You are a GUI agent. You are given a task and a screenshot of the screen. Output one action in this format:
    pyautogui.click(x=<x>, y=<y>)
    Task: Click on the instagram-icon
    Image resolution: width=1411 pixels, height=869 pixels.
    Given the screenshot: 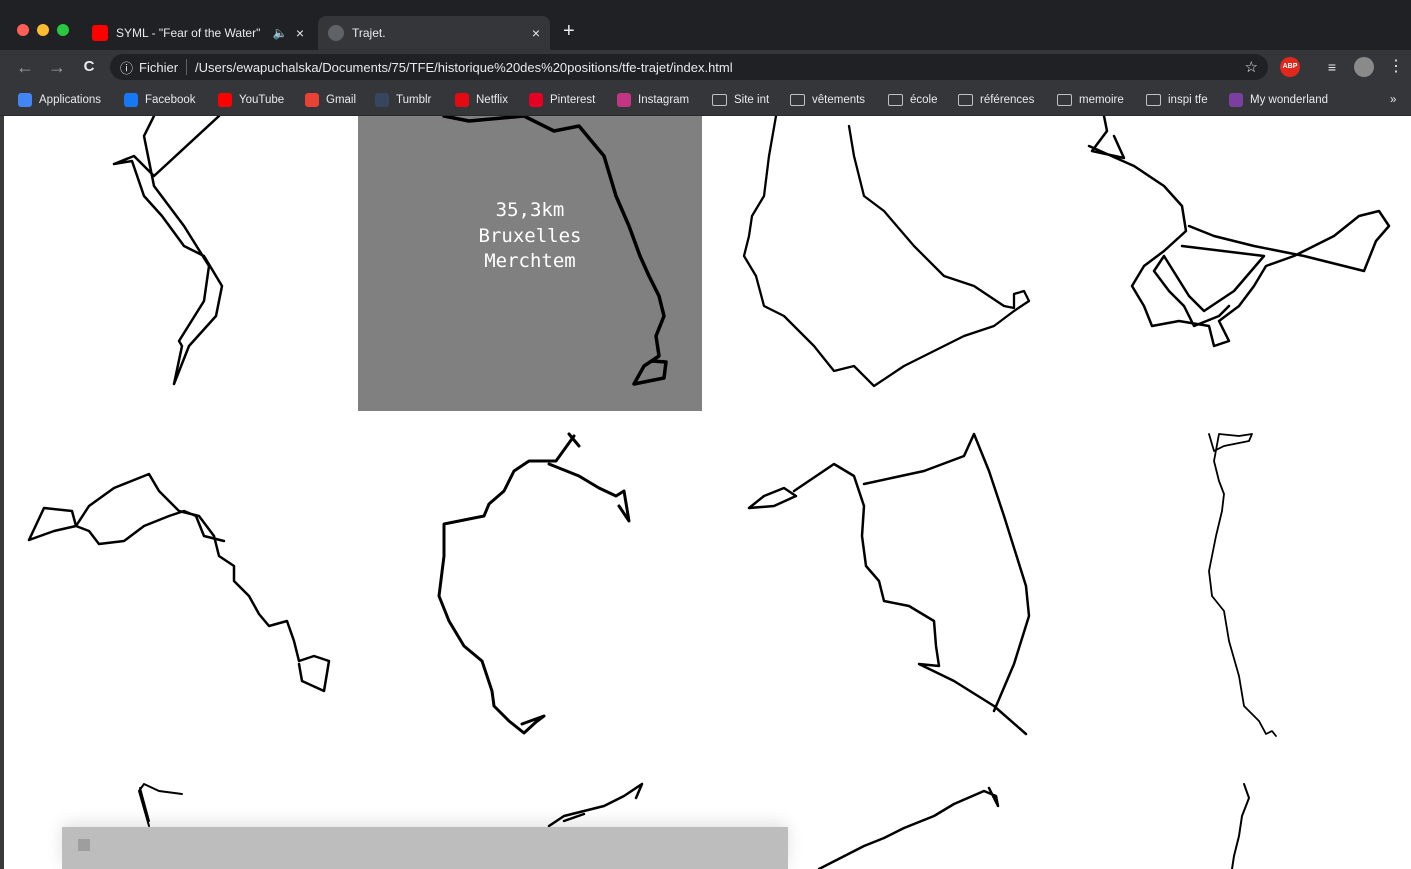 What is the action you would take?
    pyautogui.click(x=624, y=100)
    